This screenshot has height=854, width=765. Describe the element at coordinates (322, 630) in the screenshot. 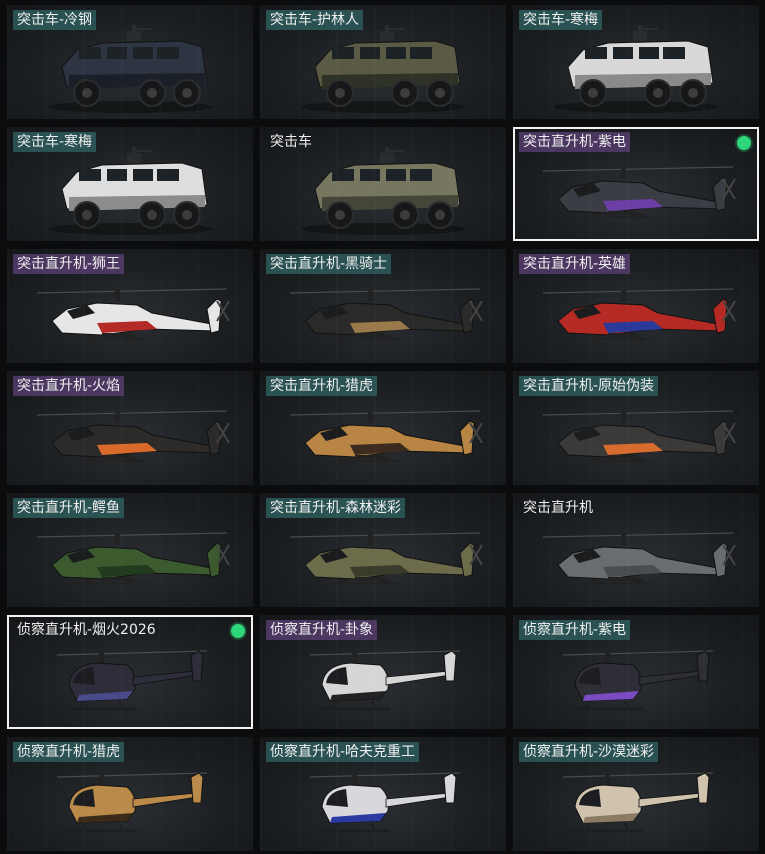

I see `skin-name-label: 侦察直升机-卦象` at that location.